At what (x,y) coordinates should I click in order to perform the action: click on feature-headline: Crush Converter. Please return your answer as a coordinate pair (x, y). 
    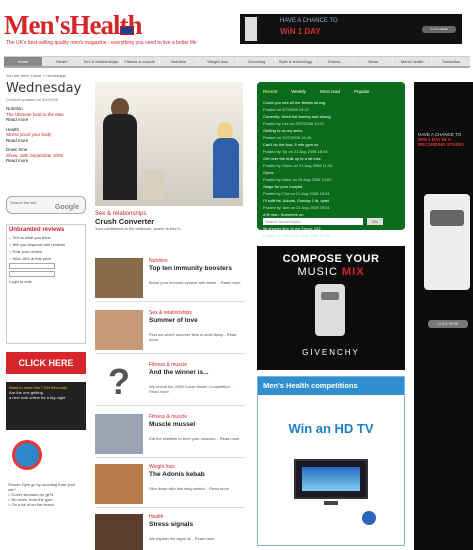
    Looking at the image, I should click on (170, 221).